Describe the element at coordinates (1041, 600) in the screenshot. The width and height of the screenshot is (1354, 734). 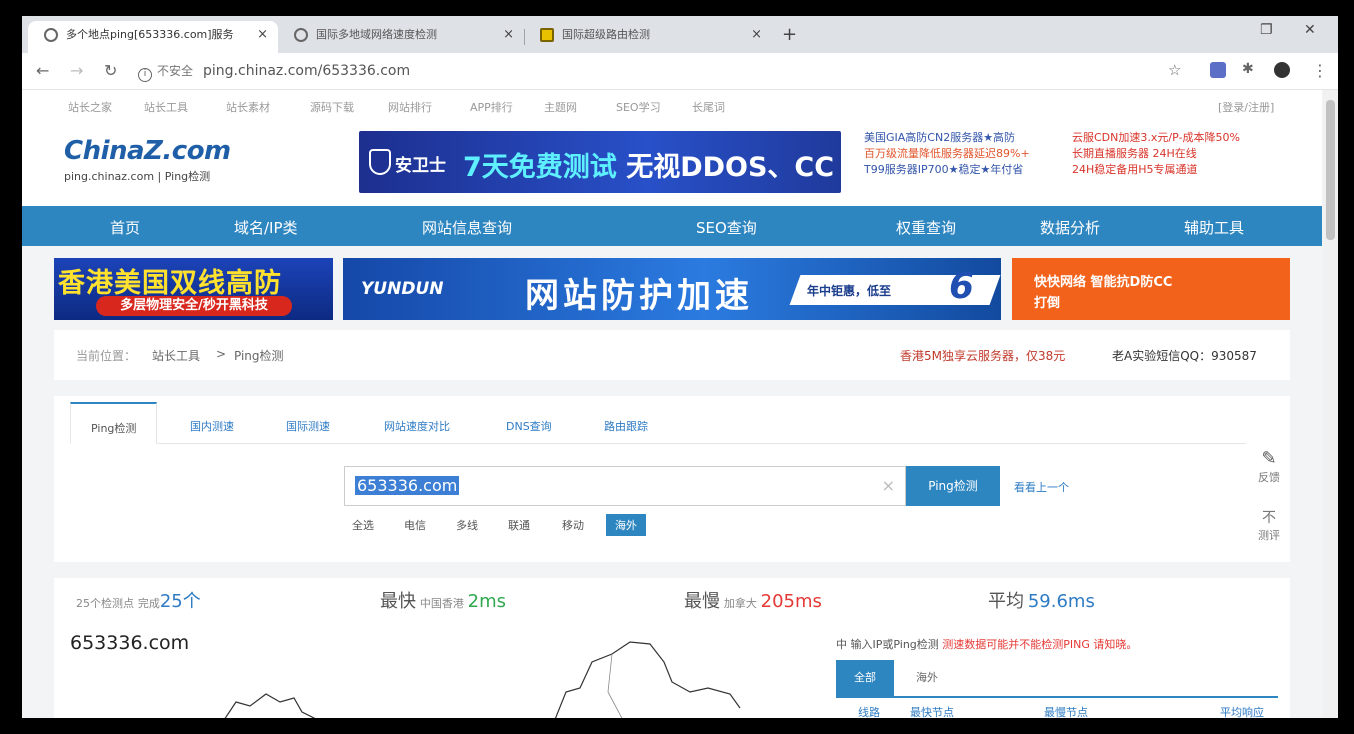
I see `stat-average: 平均 59.6ms` at that location.